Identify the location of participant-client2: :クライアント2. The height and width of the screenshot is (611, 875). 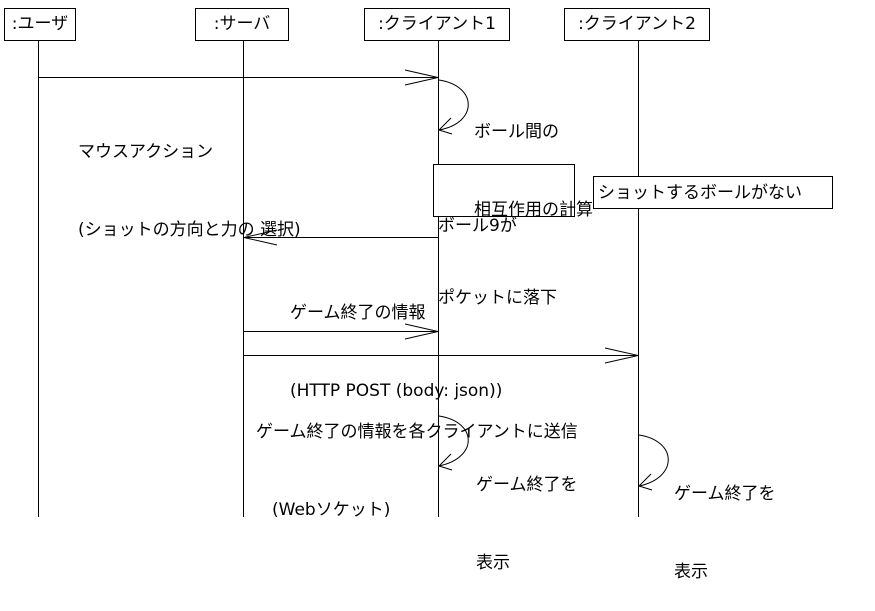
(637, 24).